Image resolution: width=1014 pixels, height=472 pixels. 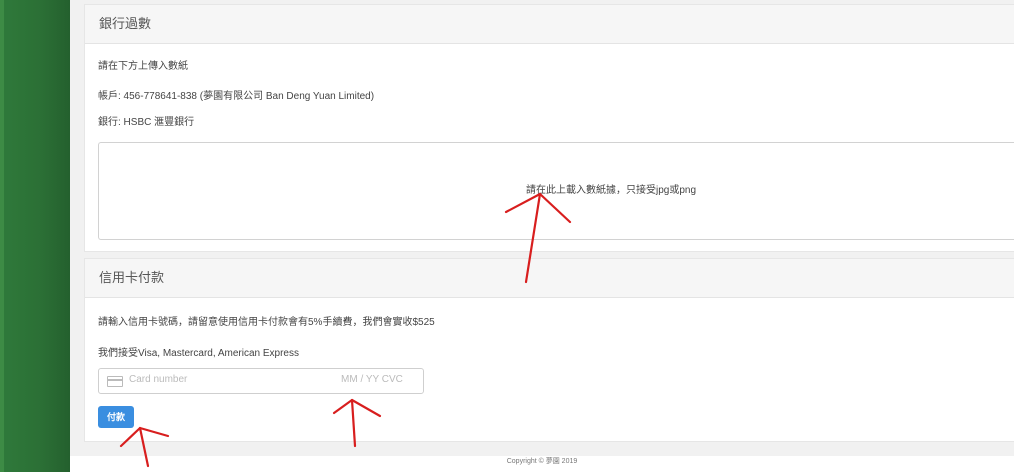 What do you see at coordinates (357, 423) in the screenshot?
I see `arrow-expiry-field` at bounding box center [357, 423].